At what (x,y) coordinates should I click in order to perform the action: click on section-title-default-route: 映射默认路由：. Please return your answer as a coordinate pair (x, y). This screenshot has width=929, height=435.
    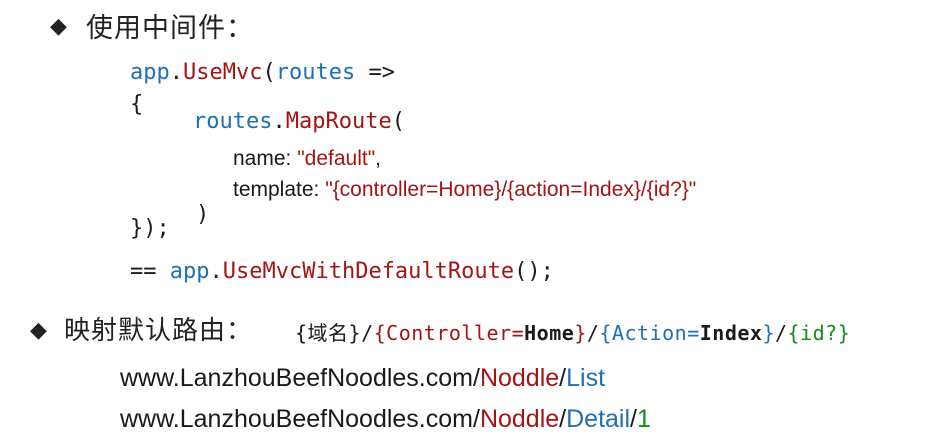
    Looking at the image, I should click on (159, 331).